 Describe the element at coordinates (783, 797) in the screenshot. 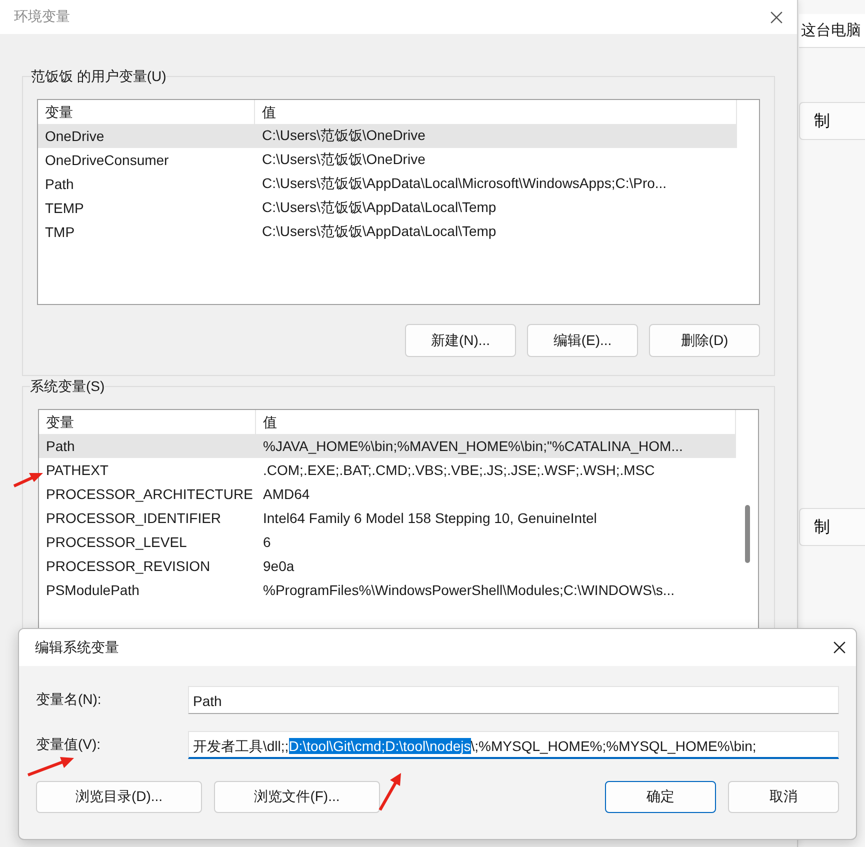

I see `dialog-button: 取消` at that location.